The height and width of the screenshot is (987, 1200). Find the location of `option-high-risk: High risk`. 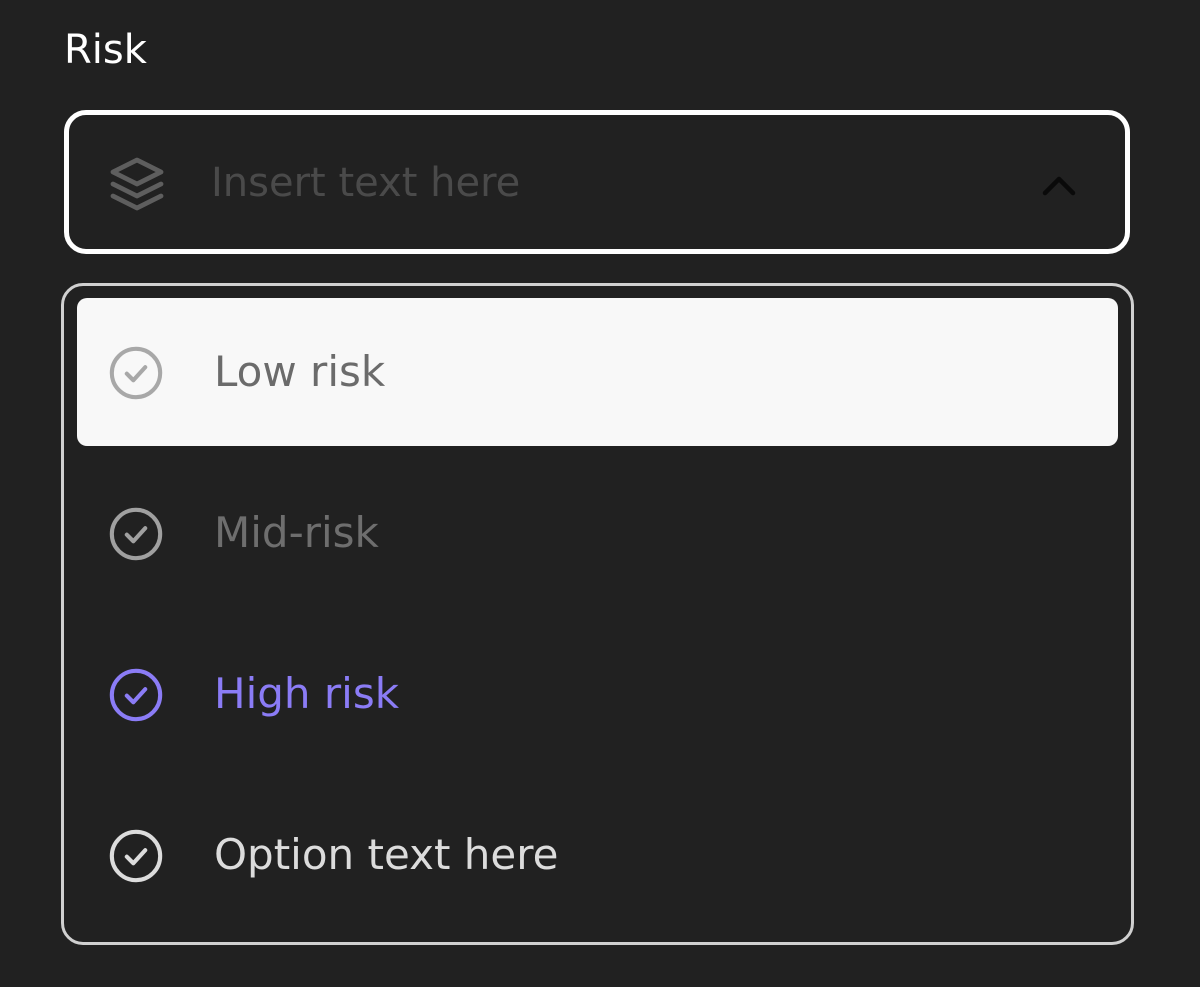

option-high-risk: High risk is located at coordinates (597, 694).